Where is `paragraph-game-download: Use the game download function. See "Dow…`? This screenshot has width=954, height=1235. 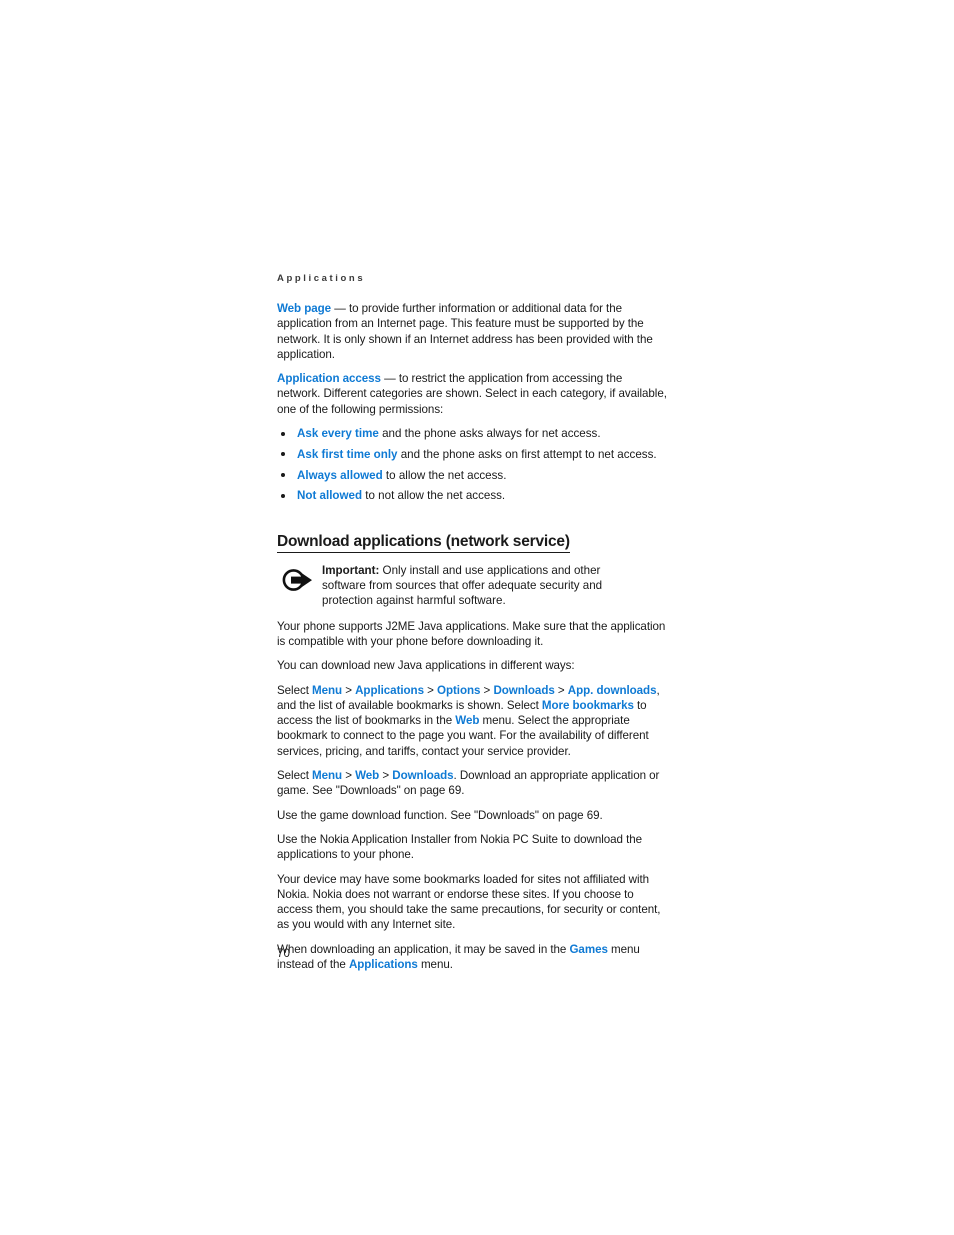
paragraph-game-download: Use the game download function. See "Dow… is located at coordinates (440, 815).